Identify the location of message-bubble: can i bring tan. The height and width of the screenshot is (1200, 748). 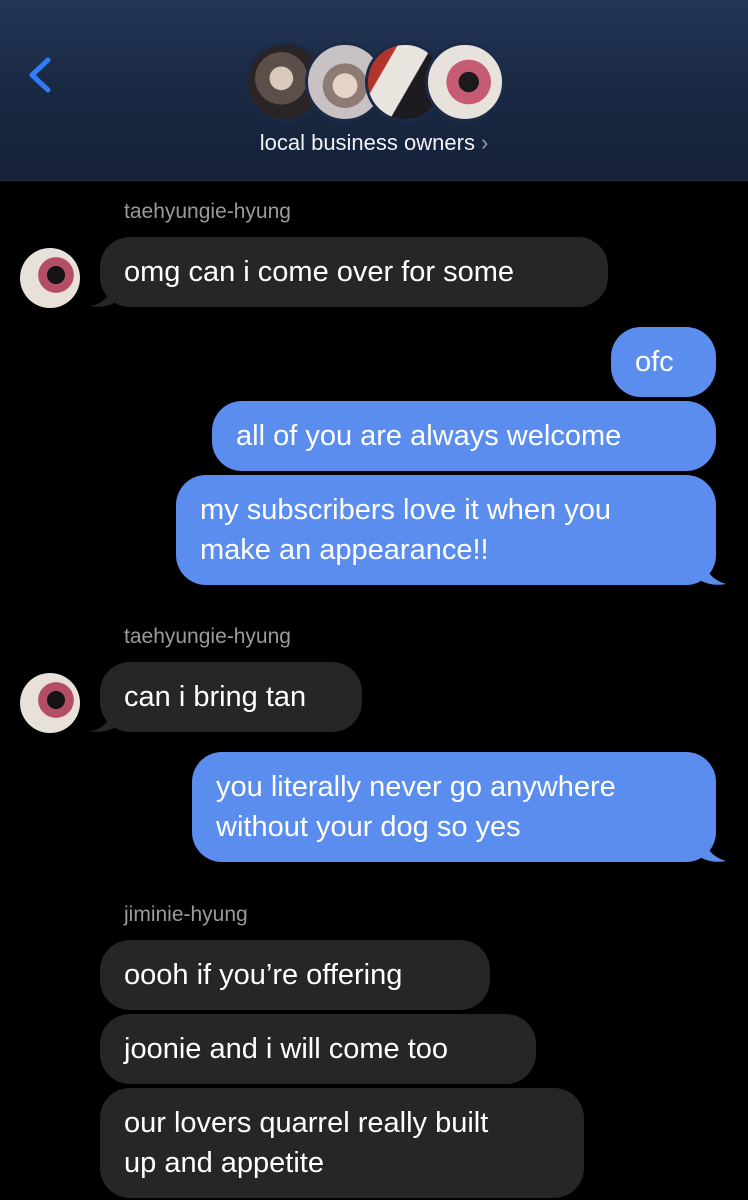
(231, 697).